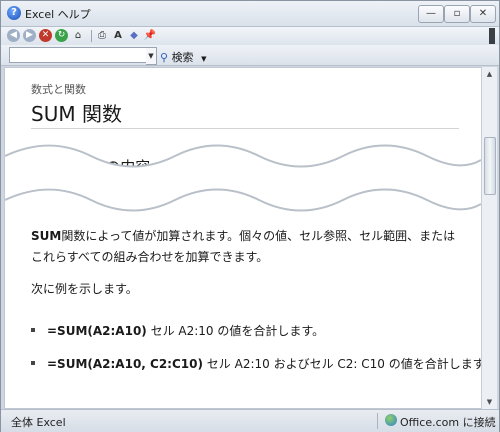 This screenshot has height=432, width=500. Describe the element at coordinates (431, 14) in the screenshot. I see `minimize-button: —` at that location.